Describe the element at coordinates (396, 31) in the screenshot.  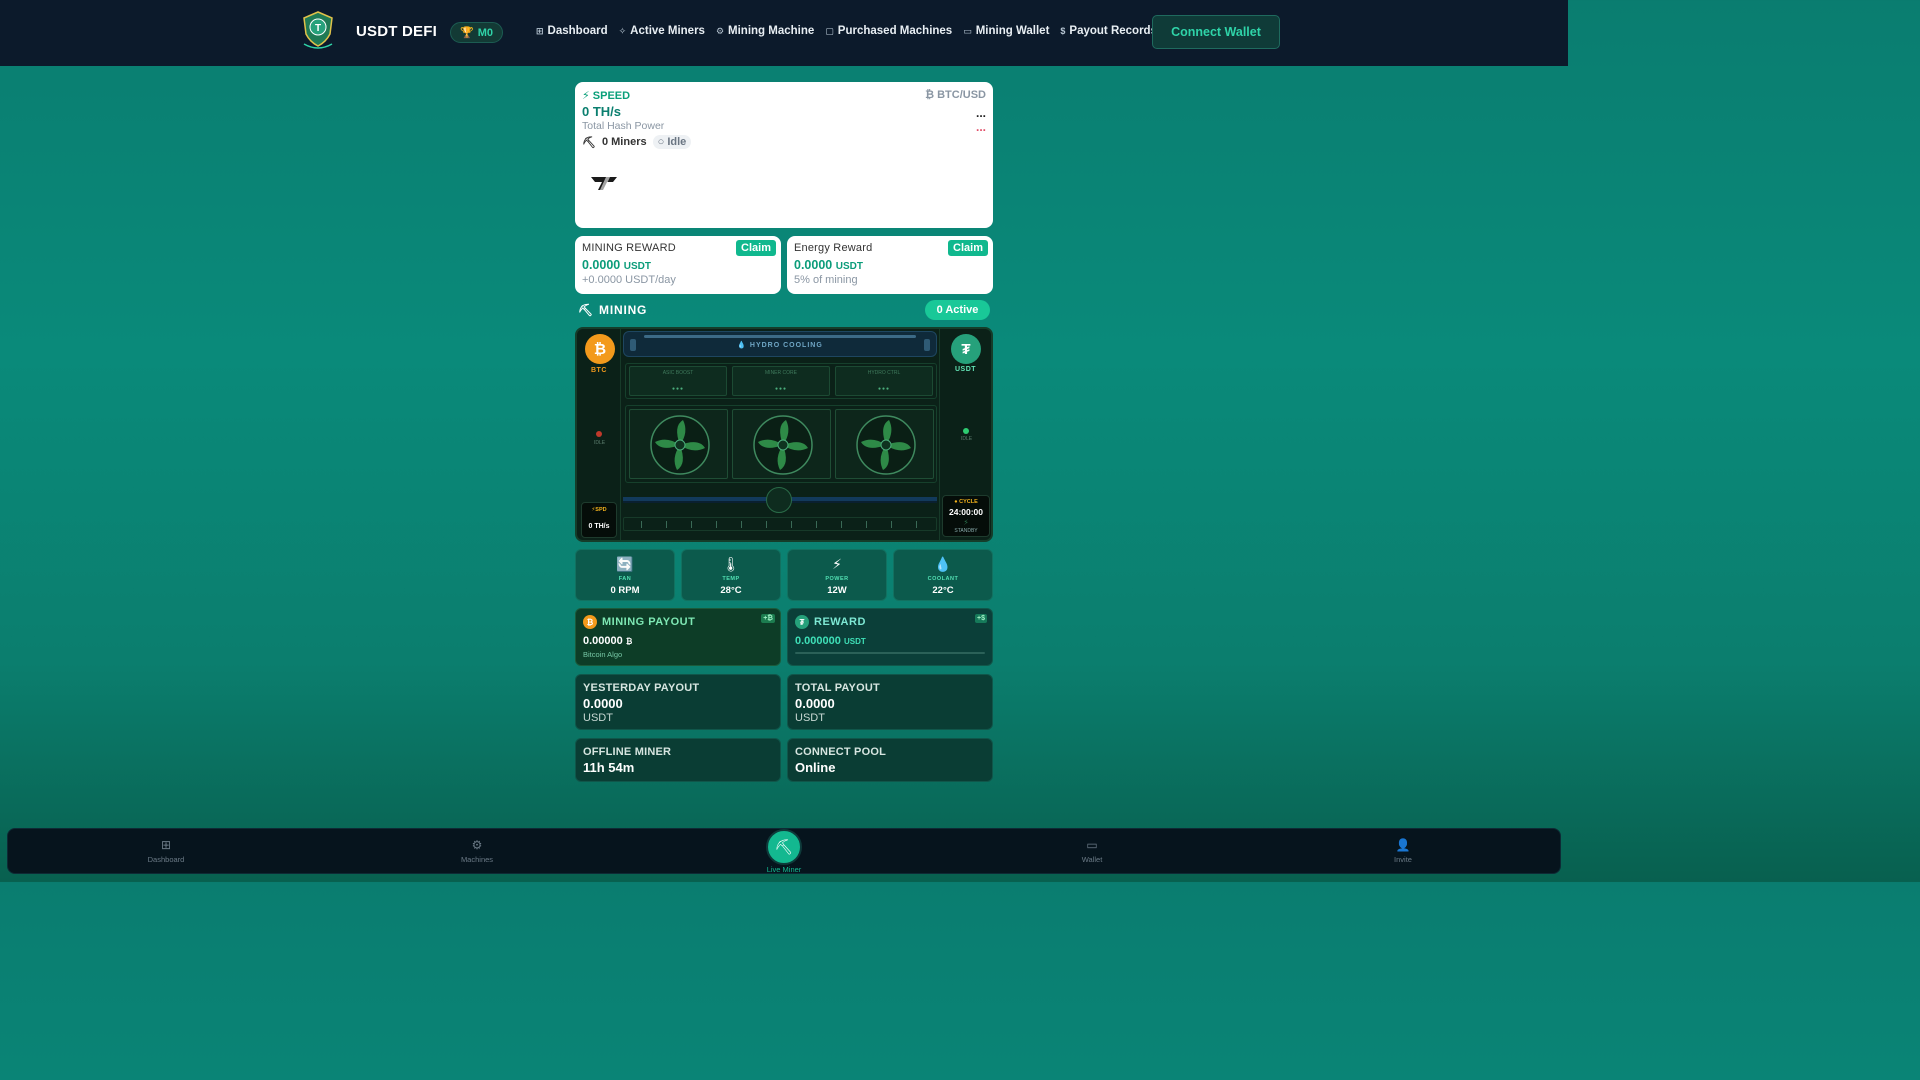
I see `brand-title: USDT DEFI` at that location.